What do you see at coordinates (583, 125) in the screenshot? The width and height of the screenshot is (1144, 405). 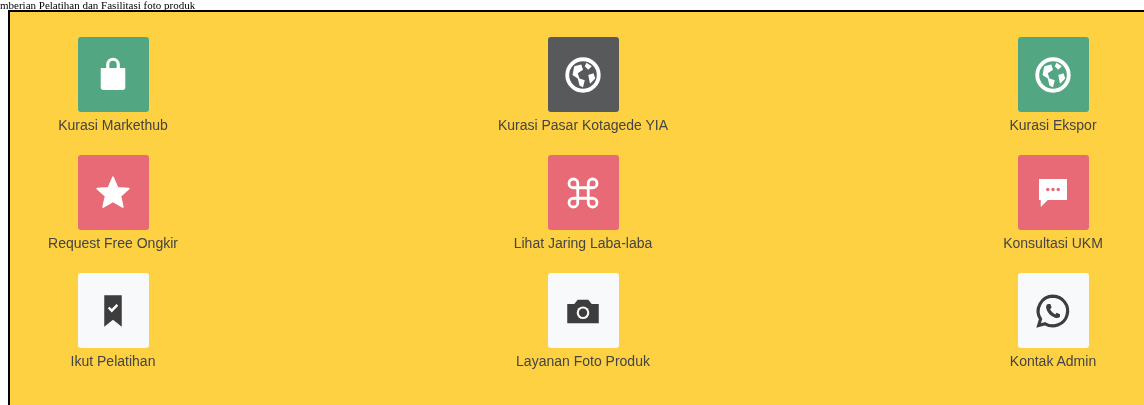 I see `menu-label: Kurasi Pasar Kotagede YIA` at bounding box center [583, 125].